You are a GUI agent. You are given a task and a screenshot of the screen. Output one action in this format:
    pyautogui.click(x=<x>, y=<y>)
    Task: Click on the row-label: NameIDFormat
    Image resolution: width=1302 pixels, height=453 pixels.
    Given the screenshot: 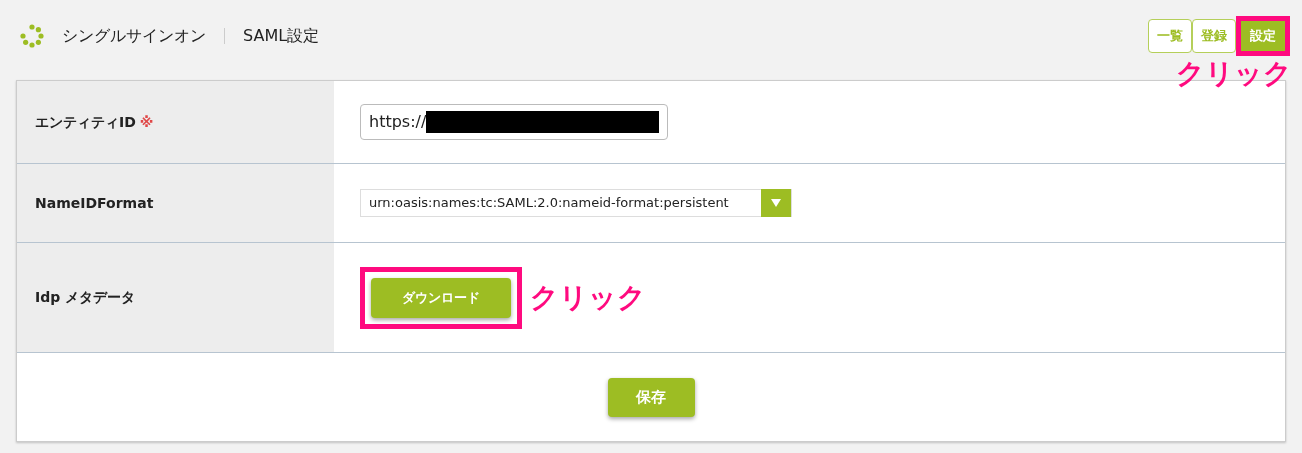 What is the action you would take?
    pyautogui.click(x=94, y=203)
    